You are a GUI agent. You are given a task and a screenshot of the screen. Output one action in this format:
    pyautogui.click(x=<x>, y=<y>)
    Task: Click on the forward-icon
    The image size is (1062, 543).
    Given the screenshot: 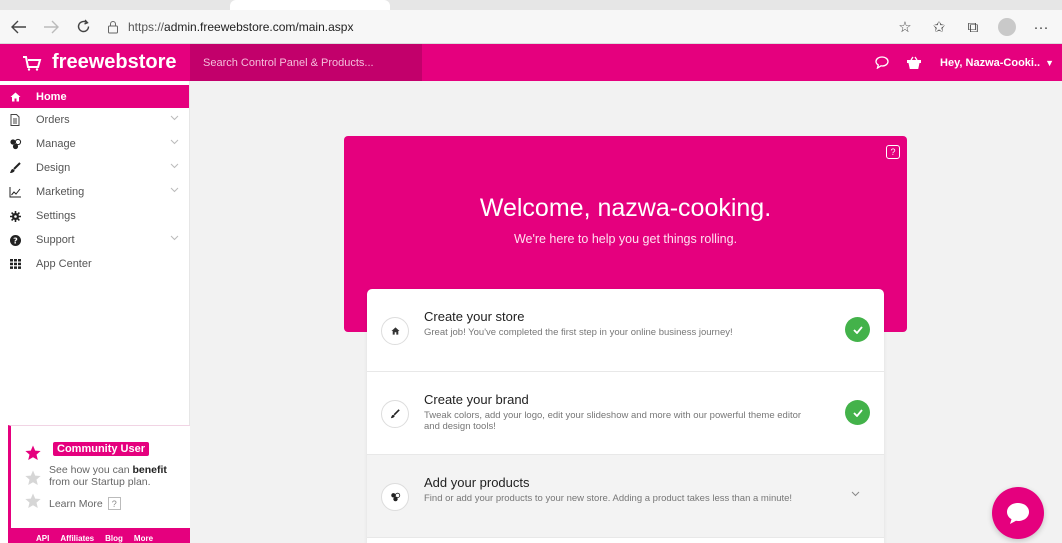 What is the action you would take?
    pyautogui.click(x=51, y=27)
    